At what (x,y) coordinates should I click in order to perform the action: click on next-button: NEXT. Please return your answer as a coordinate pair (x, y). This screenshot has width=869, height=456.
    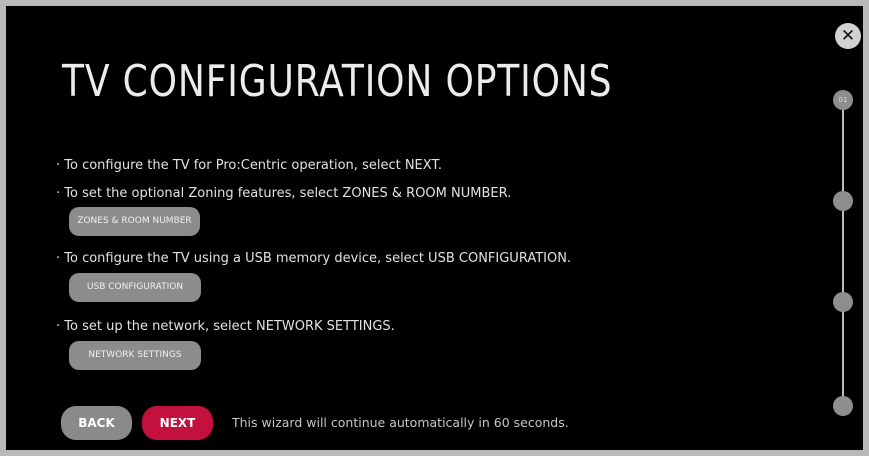
    Looking at the image, I should click on (177, 423).